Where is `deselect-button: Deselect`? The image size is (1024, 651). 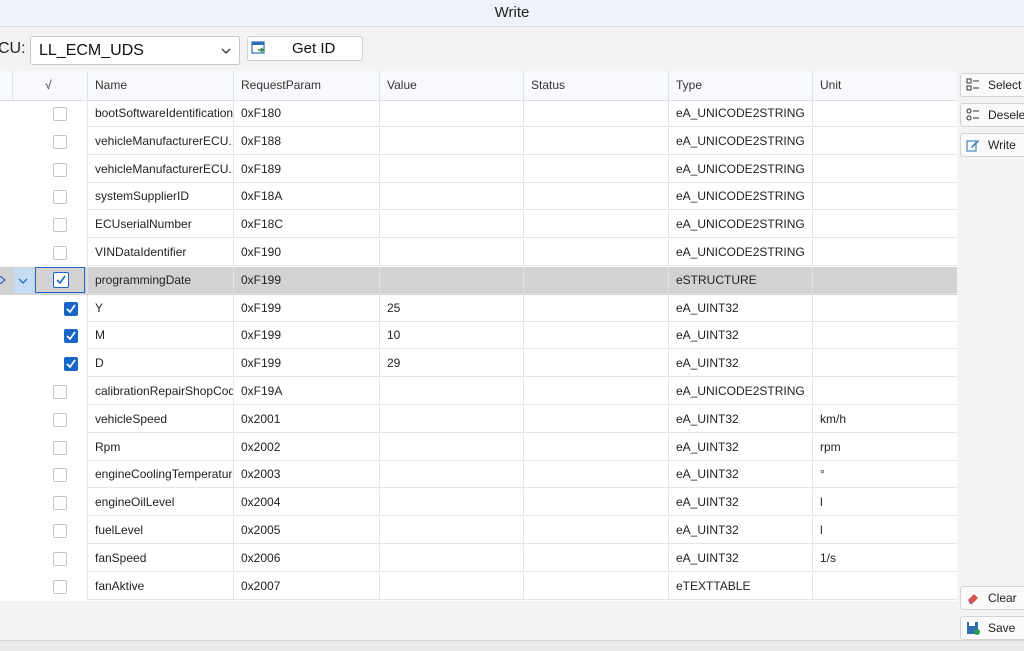
deselect-button: Deselect is located at coordinates (992, 115).